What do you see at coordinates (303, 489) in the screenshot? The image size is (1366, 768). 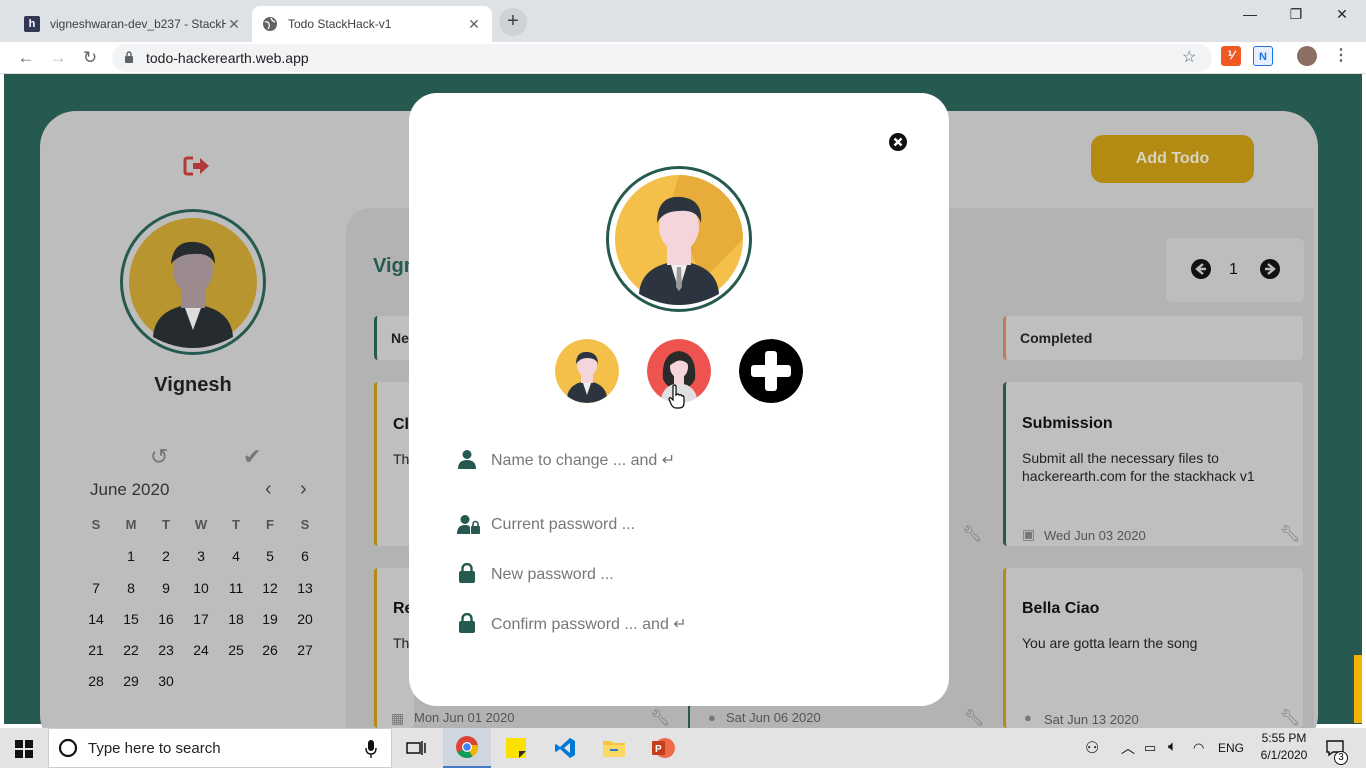 I see `calendar-next-icon: ›` at bounding box center [303, 489].